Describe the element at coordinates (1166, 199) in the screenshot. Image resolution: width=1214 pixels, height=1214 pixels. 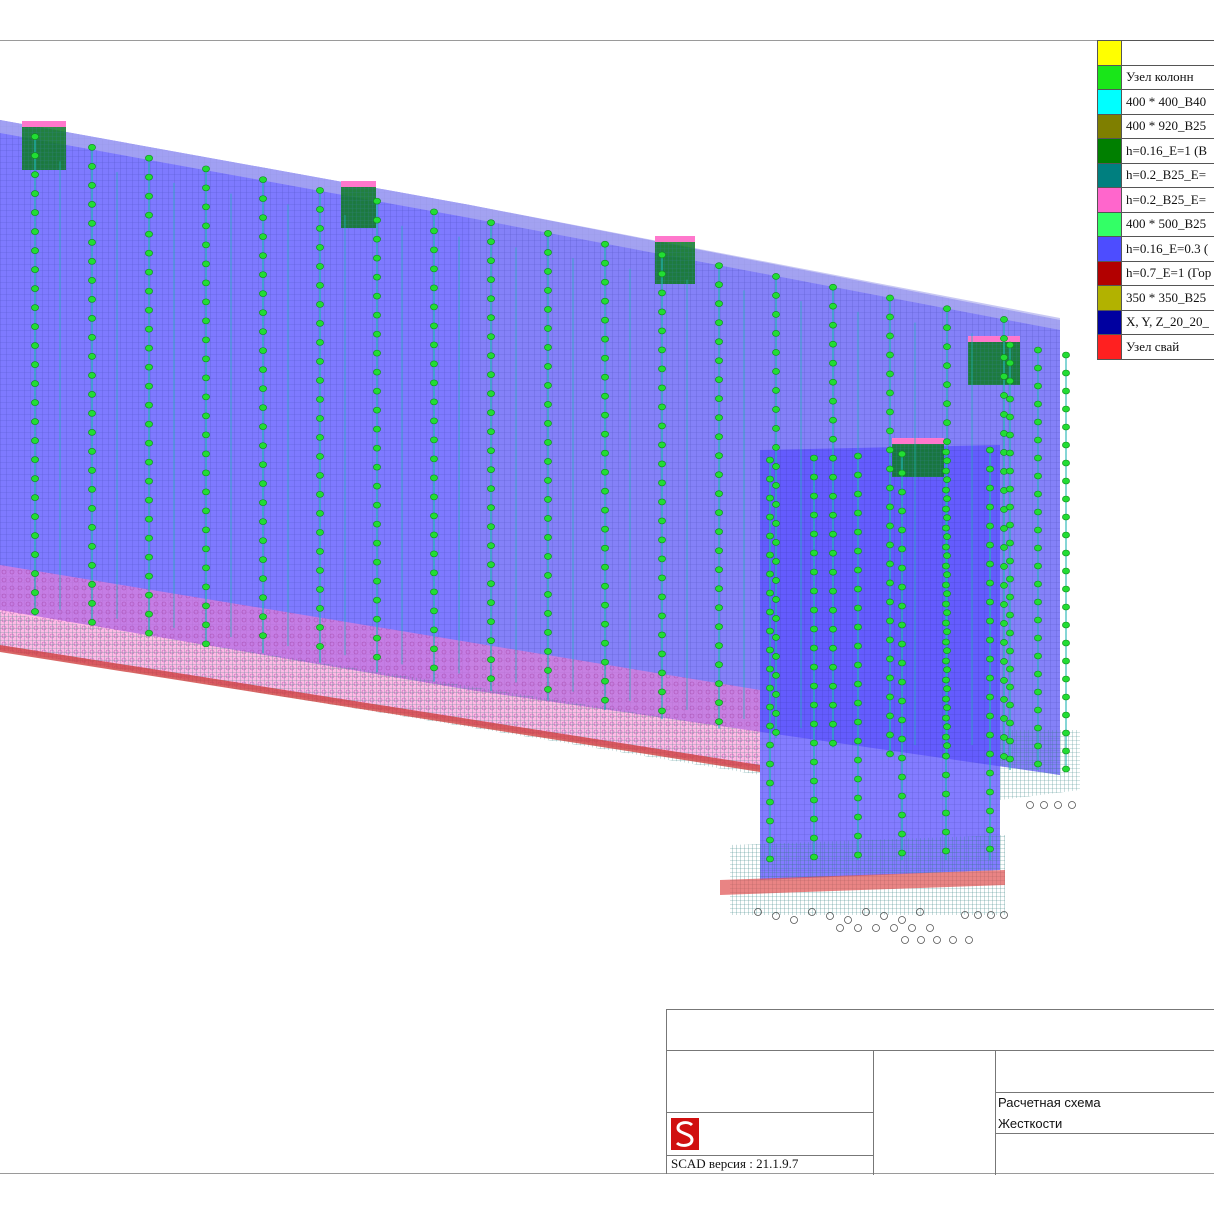
I see `legend-label: h=0.2_B25_E=` at that location.